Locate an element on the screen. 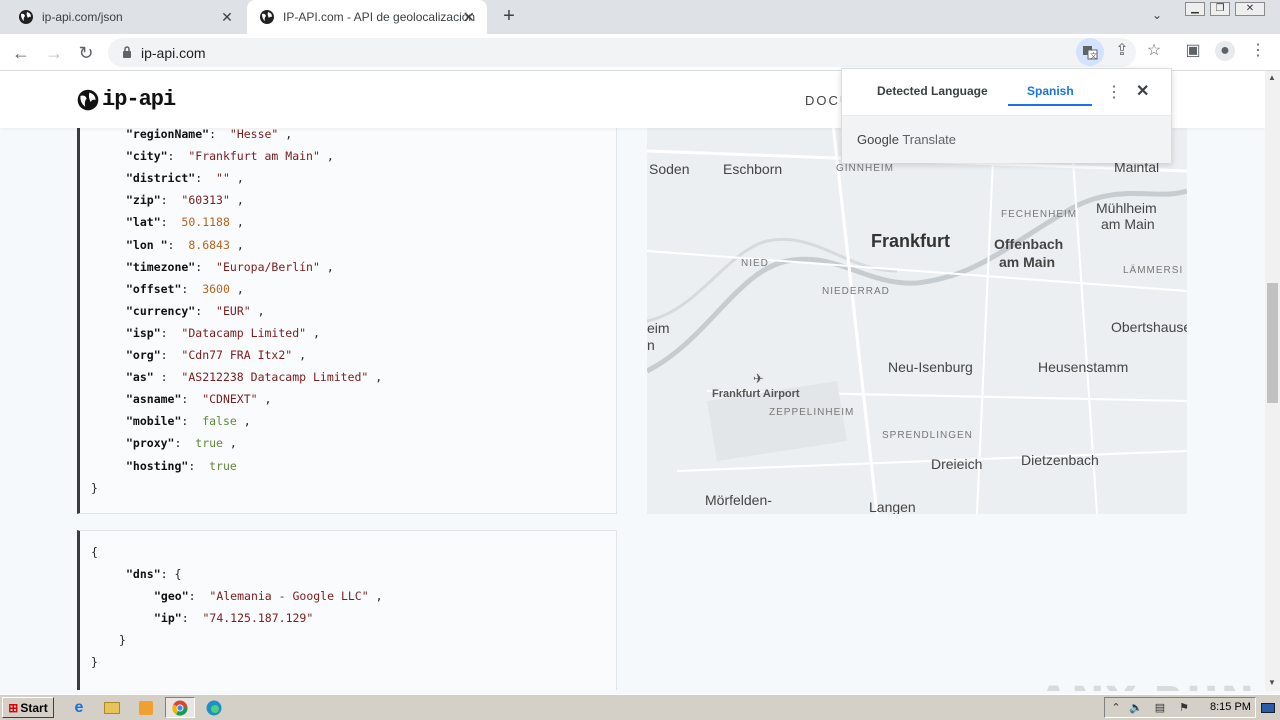 The image size is (1280, 720). page-scrollbar: ▲ ▼ is located at coordinates (1272, 381).